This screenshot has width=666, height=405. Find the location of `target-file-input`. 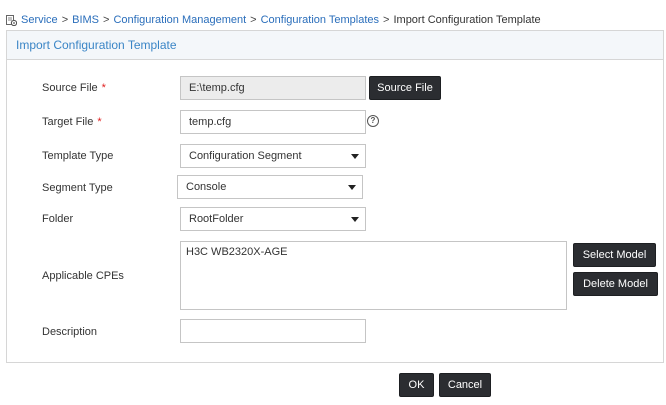

target-file-input is located at coordinates (273, 122).